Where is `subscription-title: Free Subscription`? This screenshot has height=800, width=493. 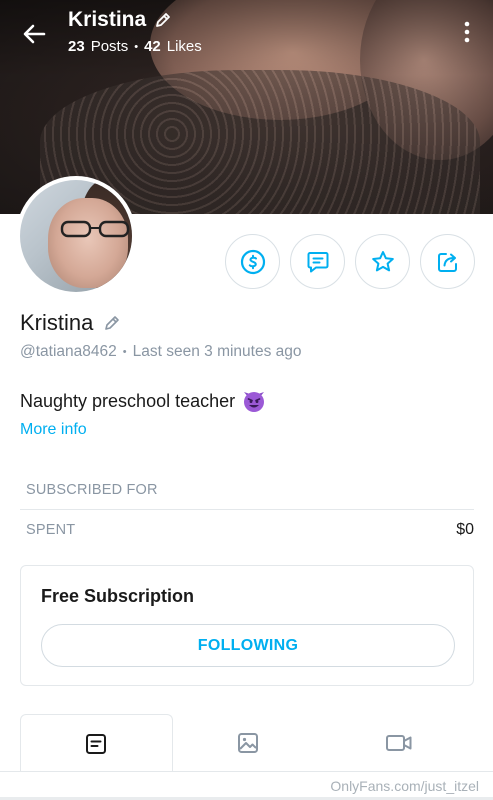
subscription-title: Free Subscription is located at coordinates (118, 596).